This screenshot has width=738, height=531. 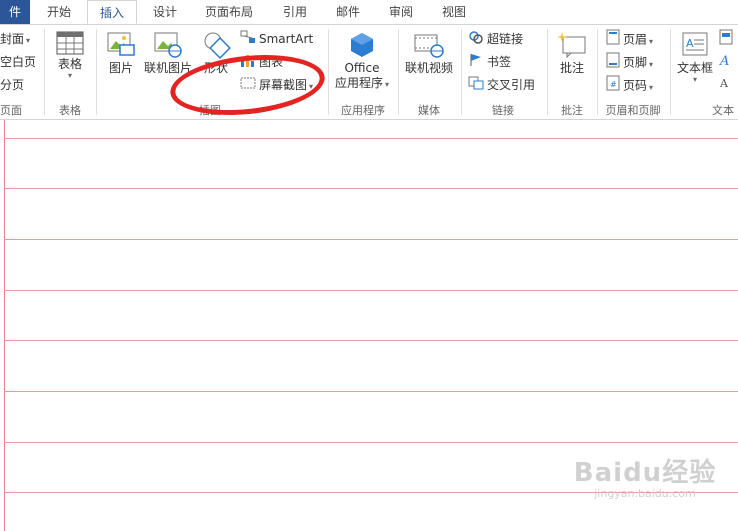 I want to click on group-label-pages: 页面, so click(x=11, y=110).